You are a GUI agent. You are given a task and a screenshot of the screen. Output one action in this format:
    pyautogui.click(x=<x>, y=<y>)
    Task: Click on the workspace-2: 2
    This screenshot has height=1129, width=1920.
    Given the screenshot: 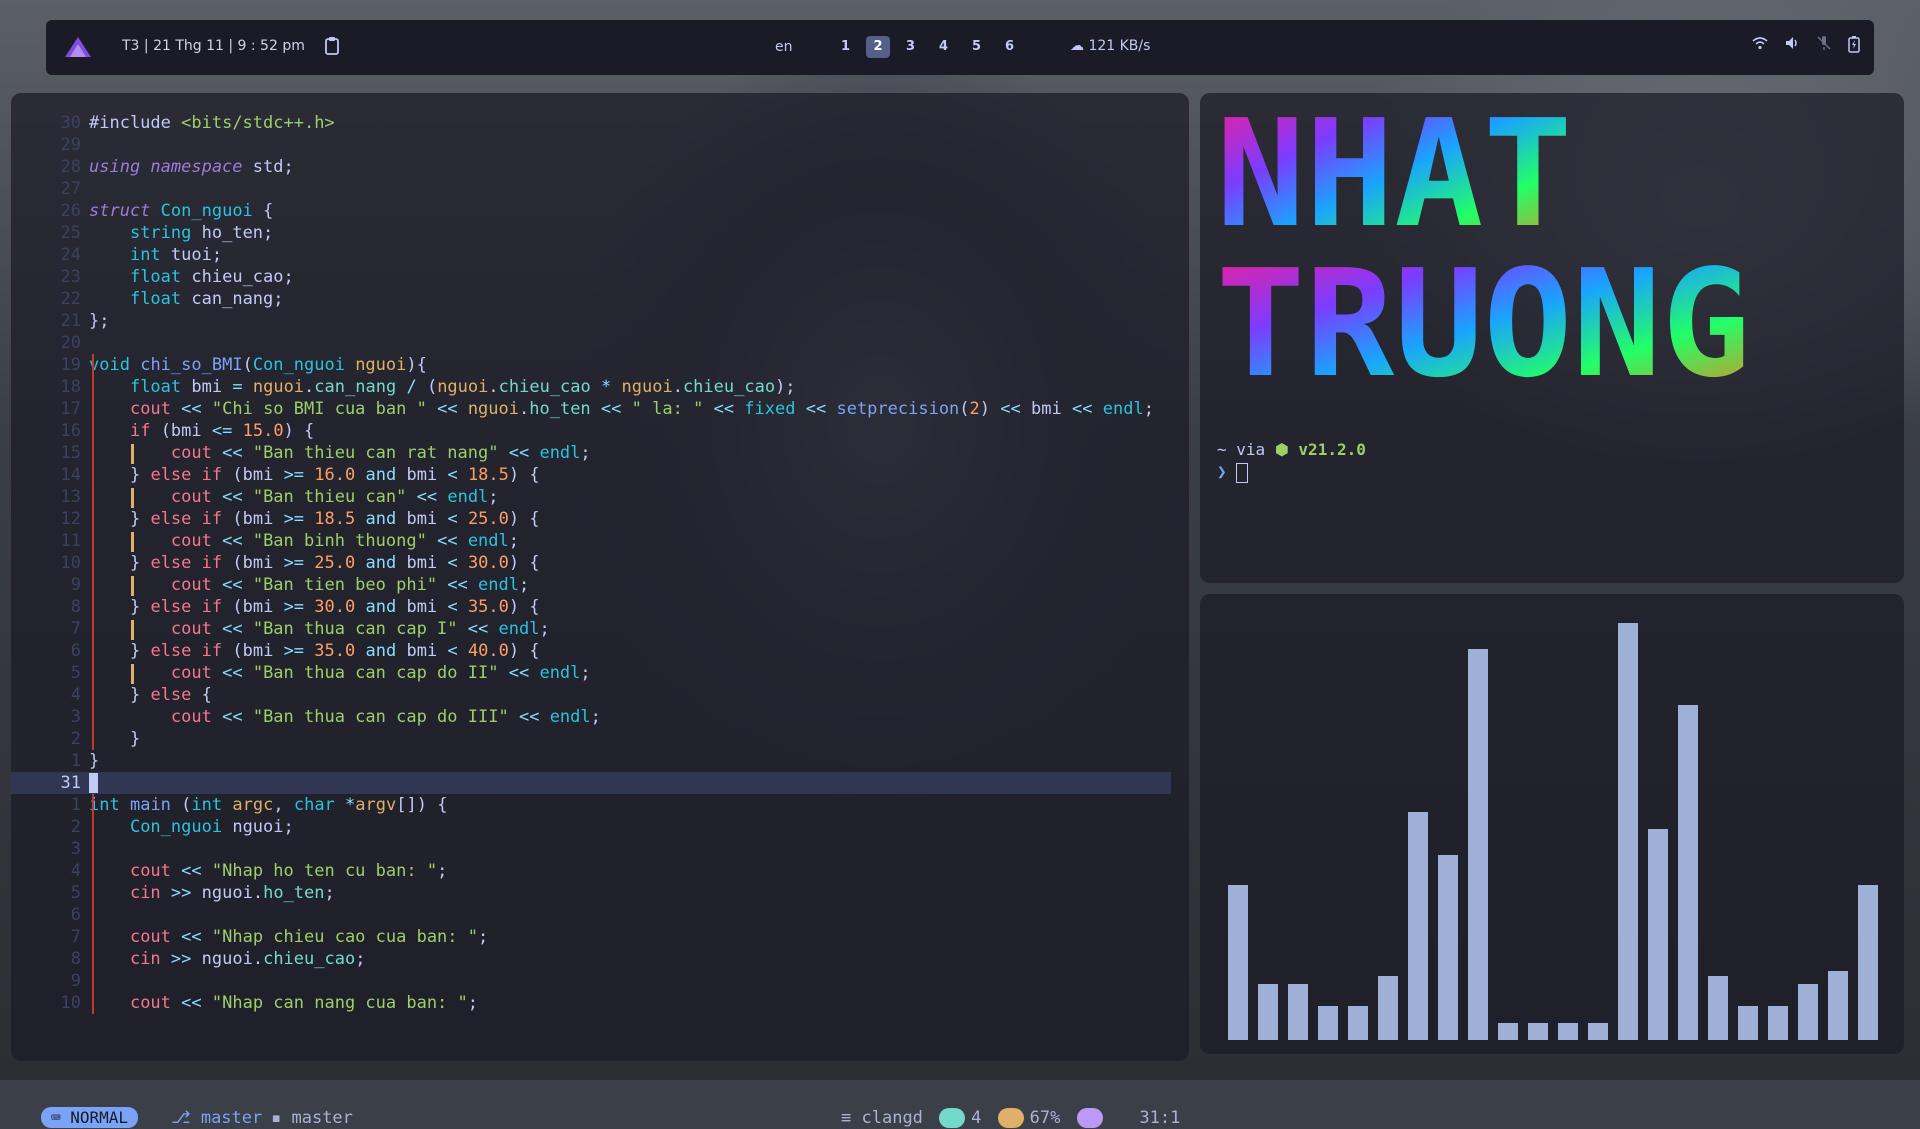 What is the action you would take?
    pyautogui.click(x=878, y=47)
    